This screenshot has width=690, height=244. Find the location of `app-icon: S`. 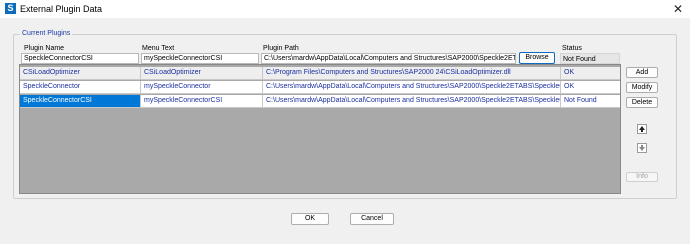

app-icon: S is located at coordinates (10, 8).